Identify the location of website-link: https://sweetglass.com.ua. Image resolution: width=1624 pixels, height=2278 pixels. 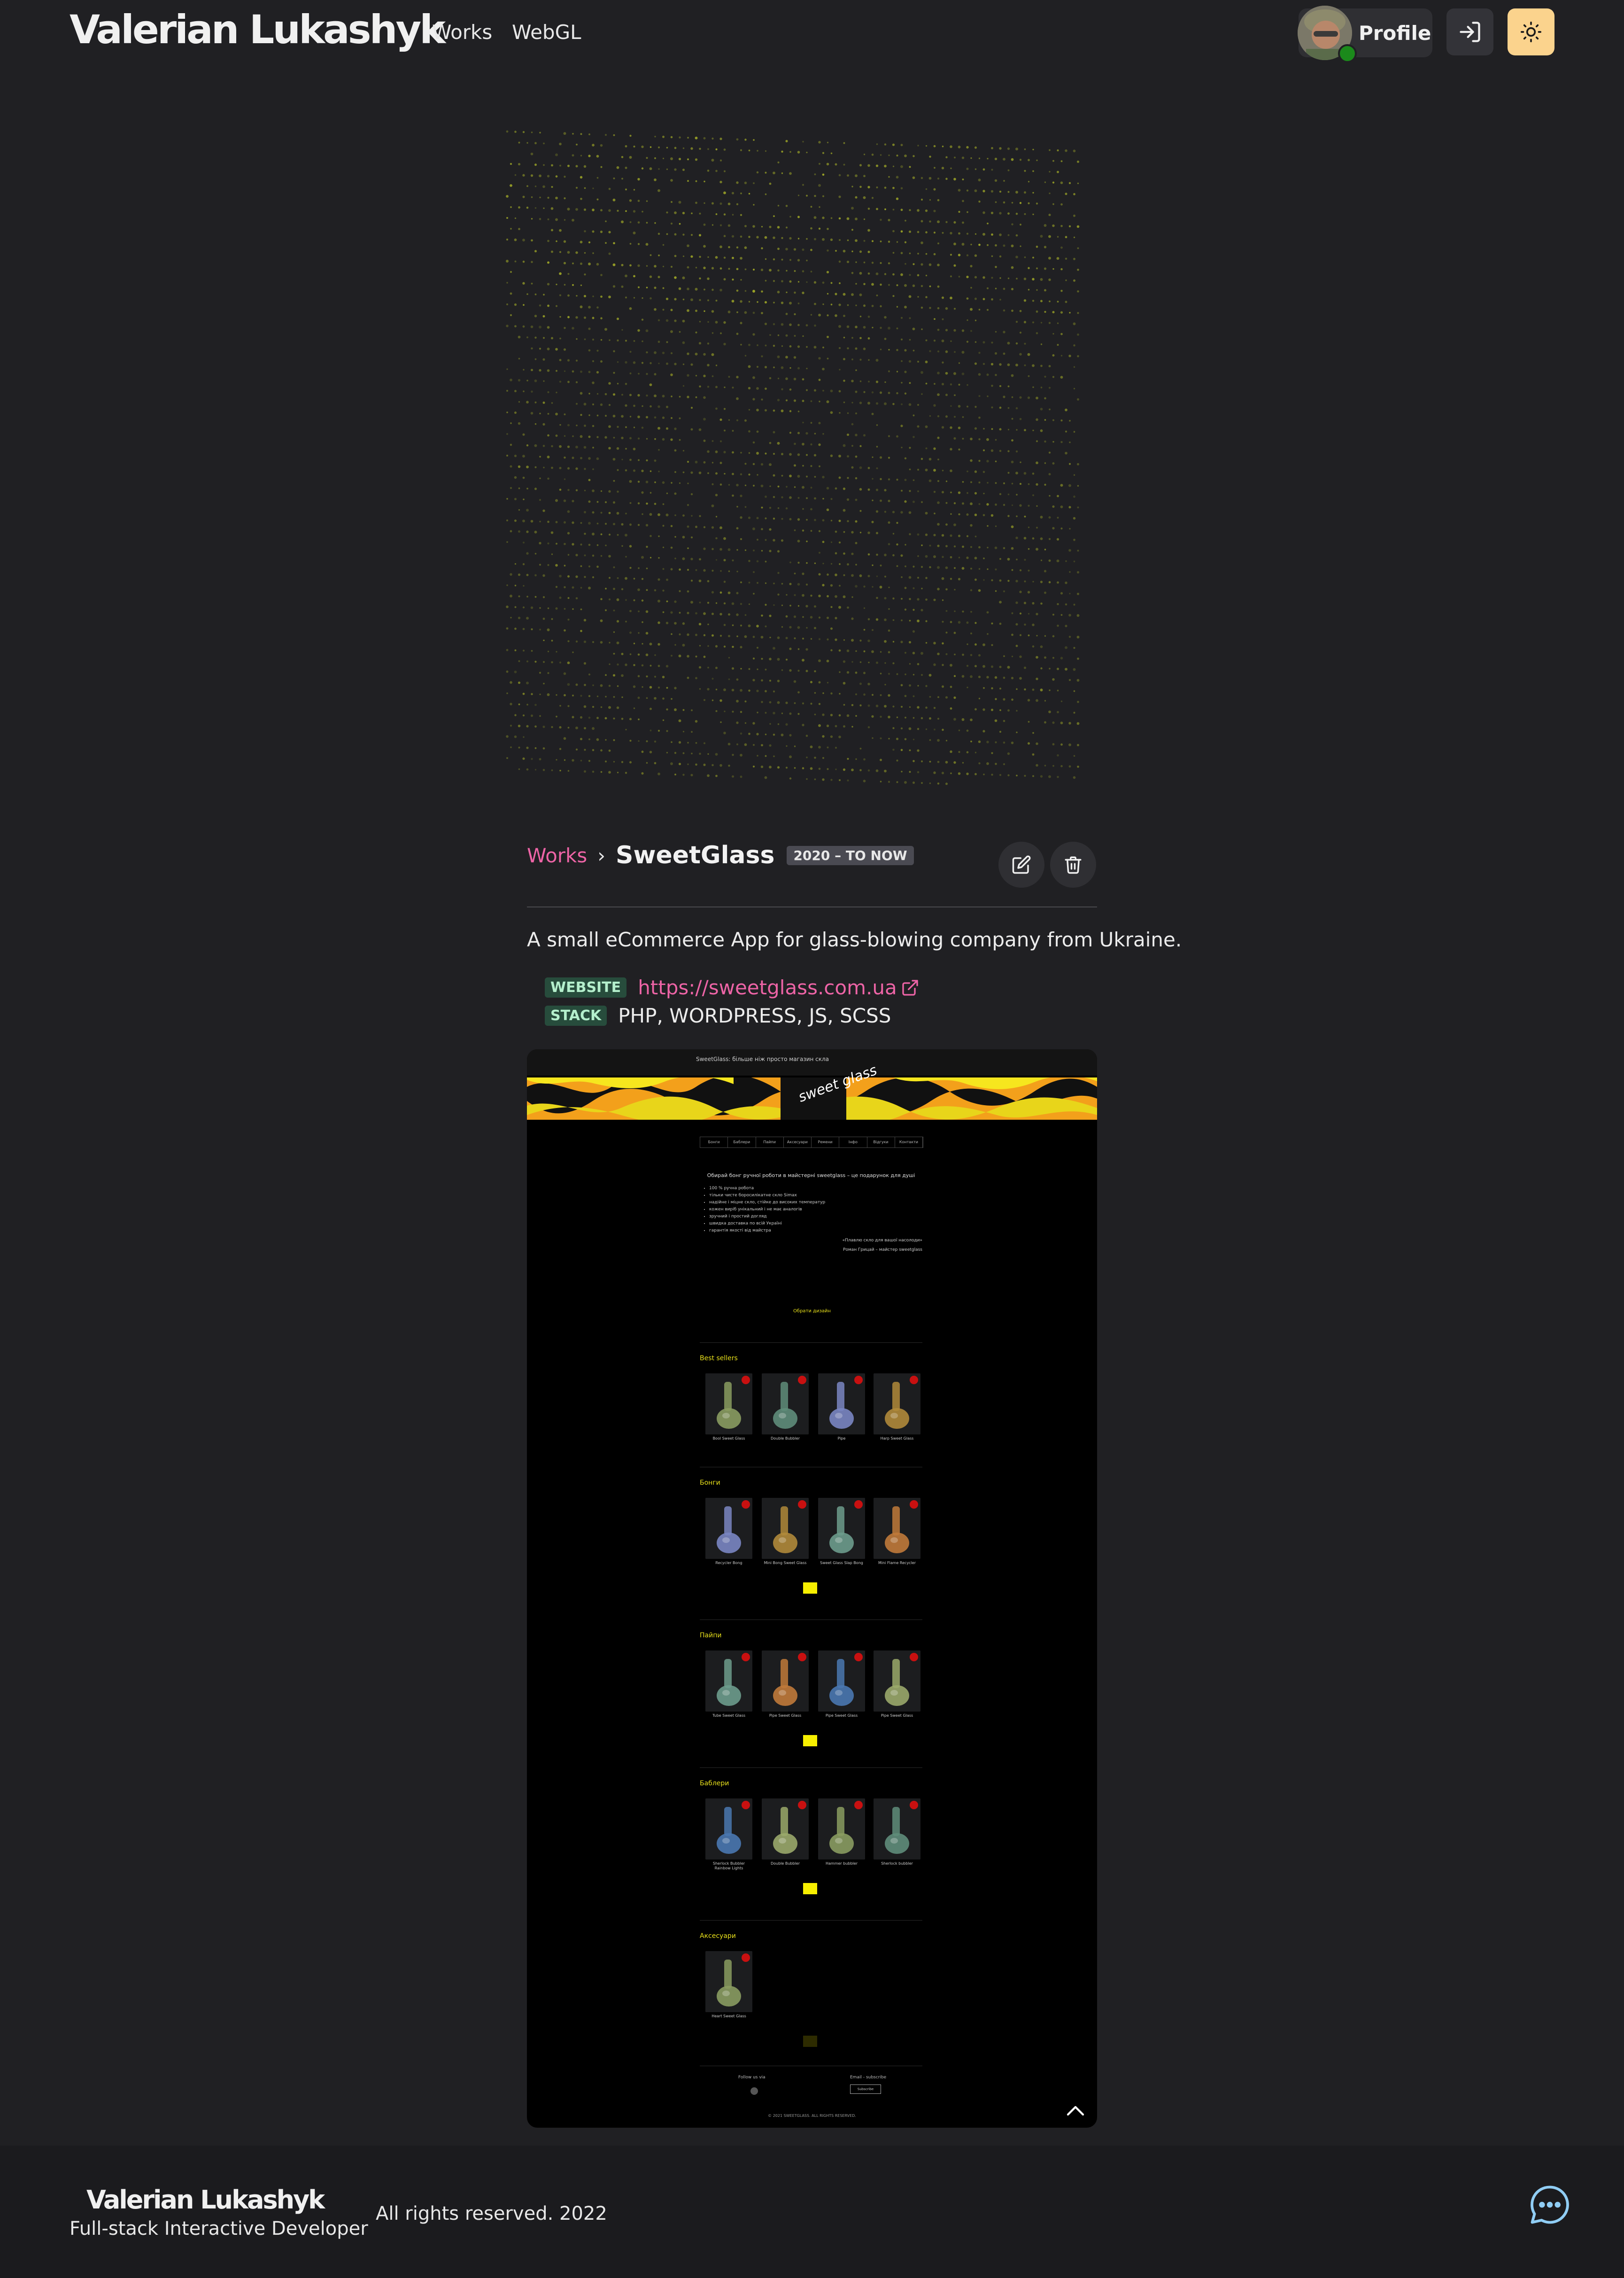
(767, 987).